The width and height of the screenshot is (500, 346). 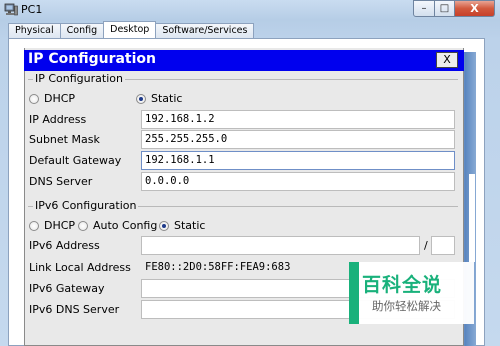 What do you see at coordinates (67, 288) in the screenshot?
I see `ipv6-gateway-label: IPv6 Gateway` at bounding box center [67, 288].